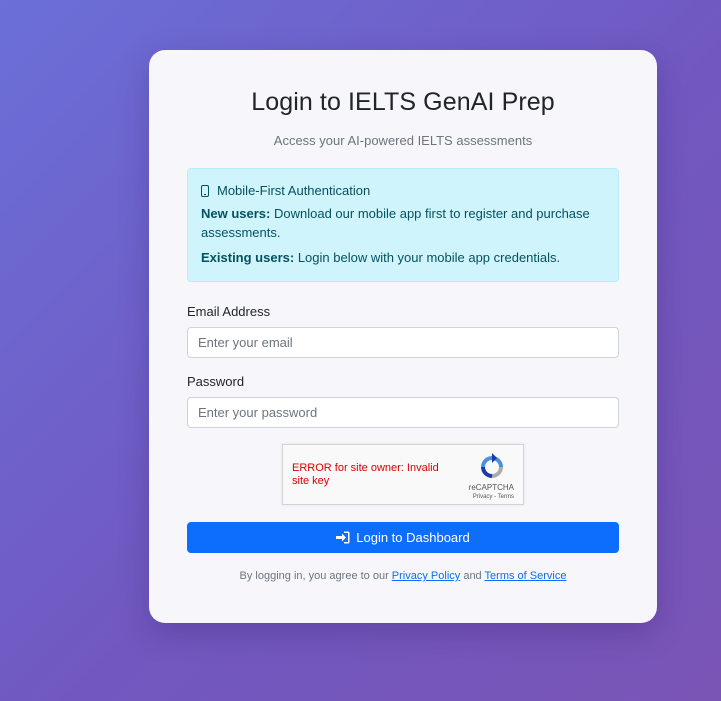 Image resolution: width=721 pixels, height=701 pixels. I want to click on recaptcha-logo-icon, so click(492, 465).